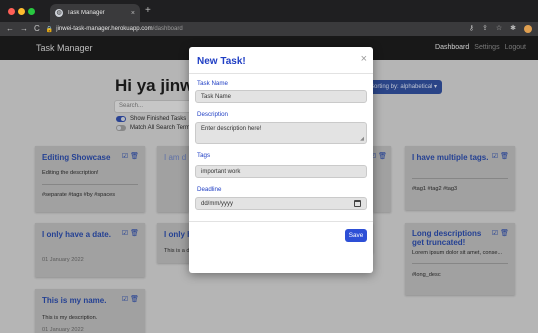 The image size is (538, 333). Describe the element at coordinates (528, 29) in the screenshot. I see `profile-avatar-icon` at that location.